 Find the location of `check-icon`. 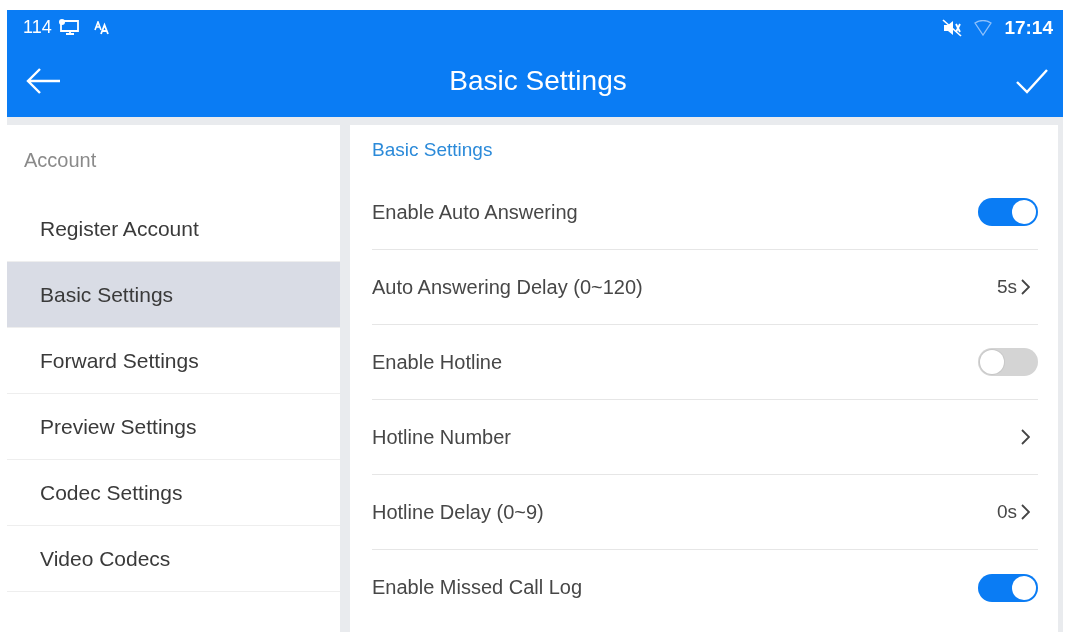

check-icon is located at coordinates (1032, 81).